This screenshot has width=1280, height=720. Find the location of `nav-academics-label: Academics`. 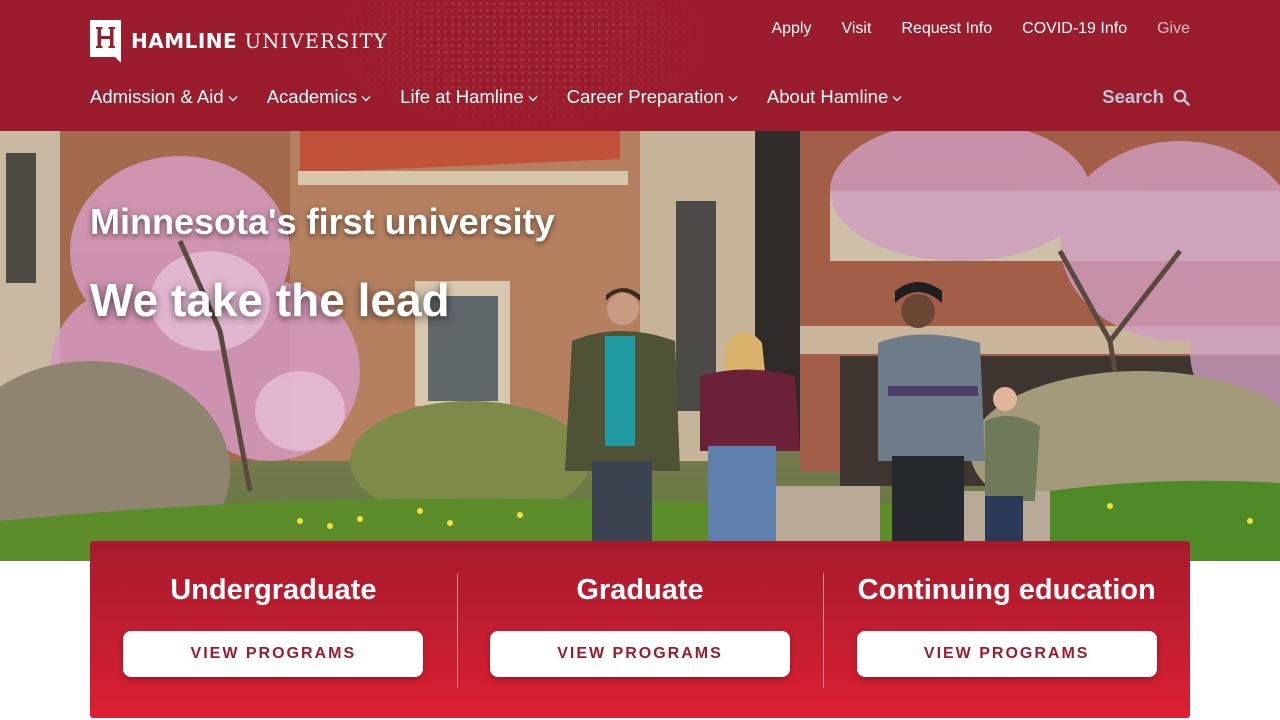

nav-academics-label: Academics is located at coordinates (312, 96).